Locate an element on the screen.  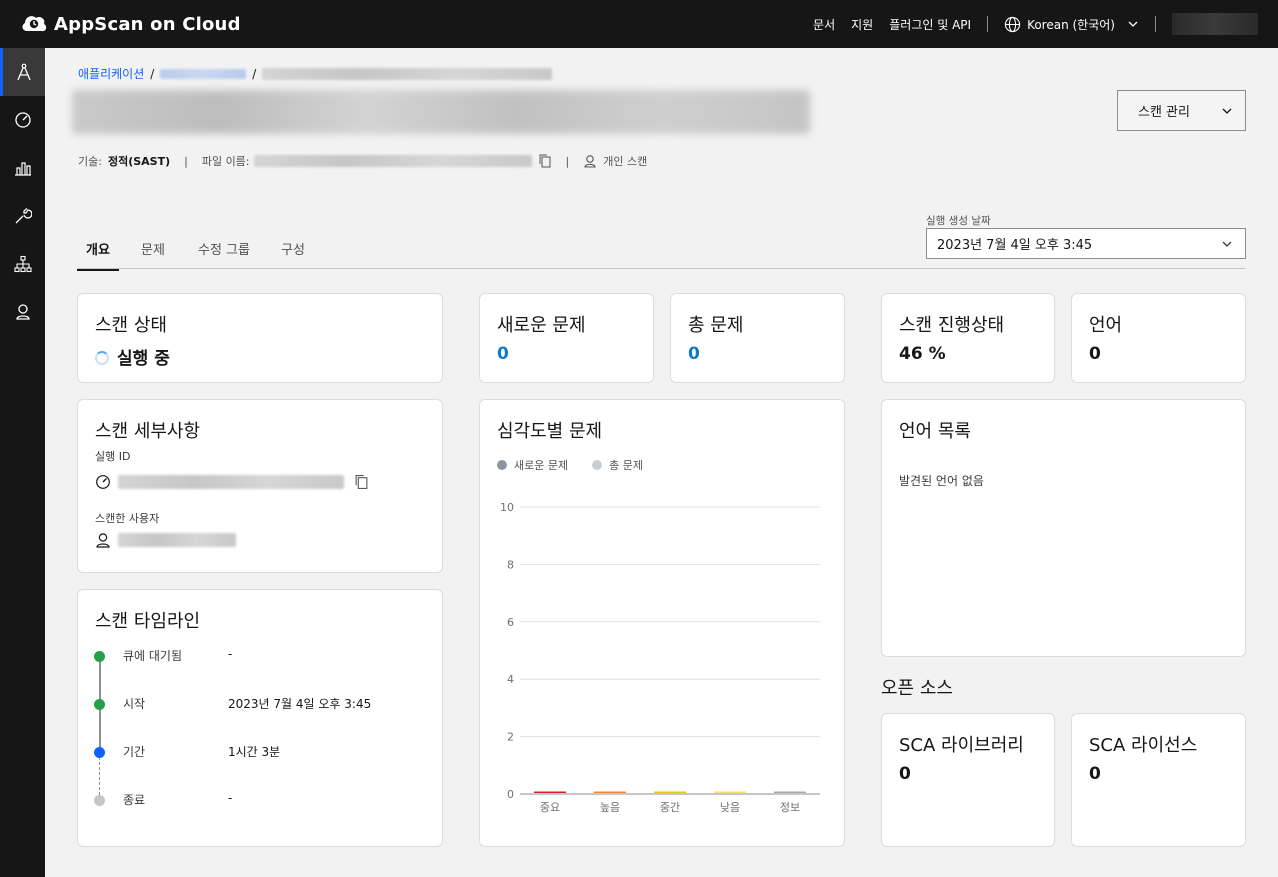
breadcrumb-applications: 애플리케이션 is located at coordinates (111, 73).